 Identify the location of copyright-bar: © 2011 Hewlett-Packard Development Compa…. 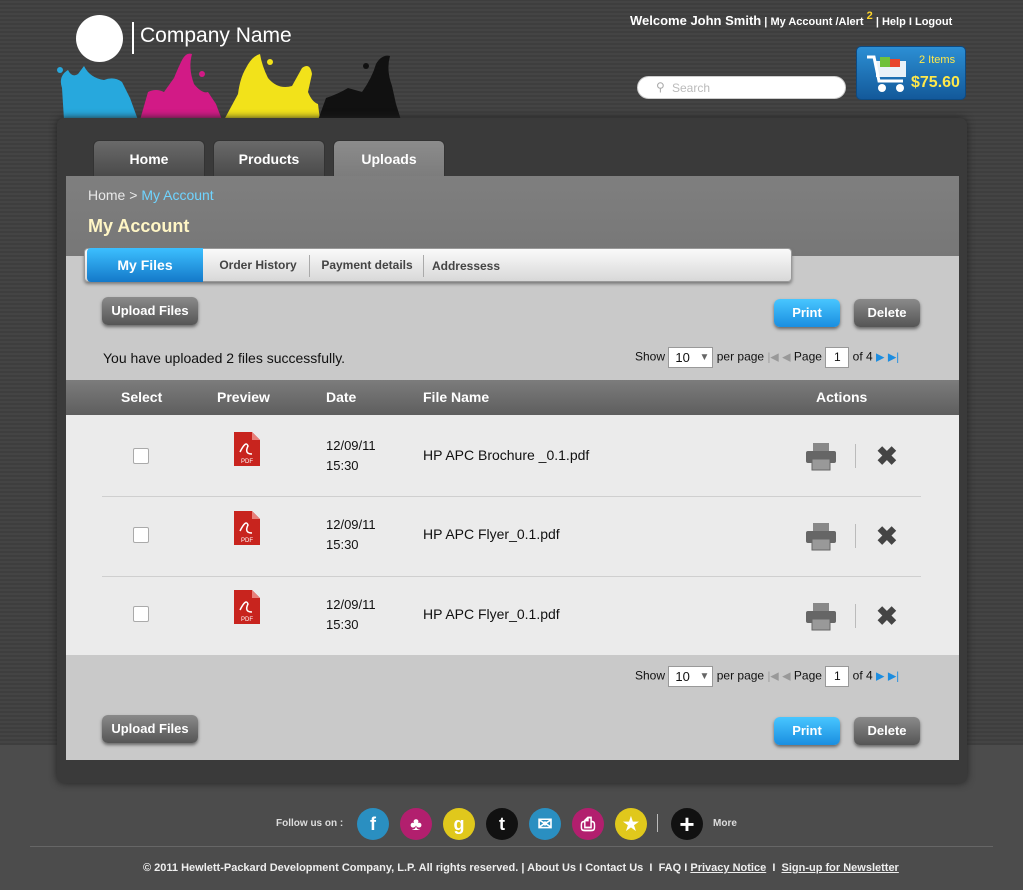
(521, 868).